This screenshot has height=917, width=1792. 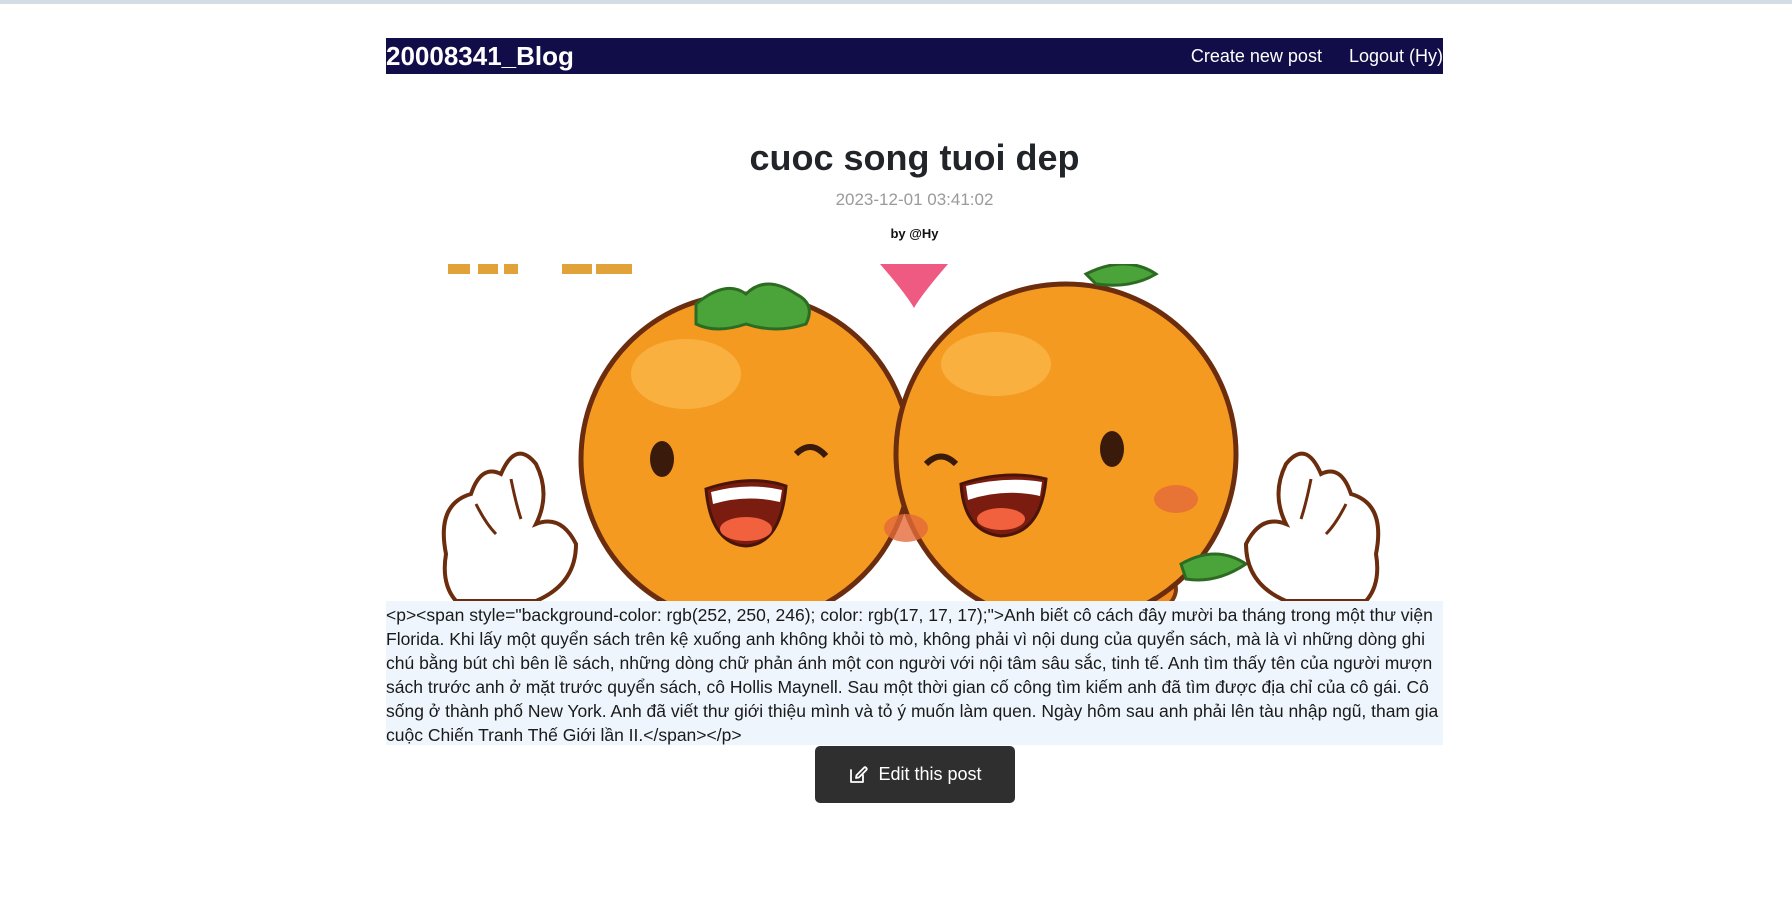 What do you see at coordinates (914, 199) in the screenshot?
I see `post-date: 2023-12-01 03:41:02` at bounding box center [914, 199].